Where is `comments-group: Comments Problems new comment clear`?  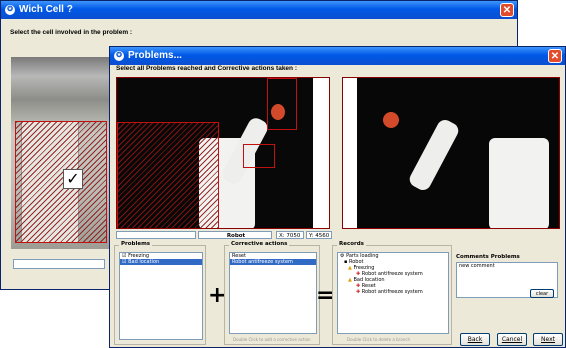 comments-group: Comments Problems new comment clear is located at coordinates (508, 275).